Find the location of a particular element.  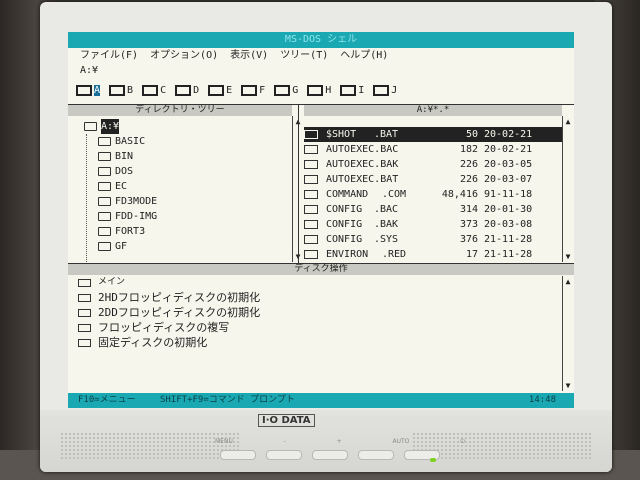

window-title: MS-DOS シェル is located at coordinates (321, 40).